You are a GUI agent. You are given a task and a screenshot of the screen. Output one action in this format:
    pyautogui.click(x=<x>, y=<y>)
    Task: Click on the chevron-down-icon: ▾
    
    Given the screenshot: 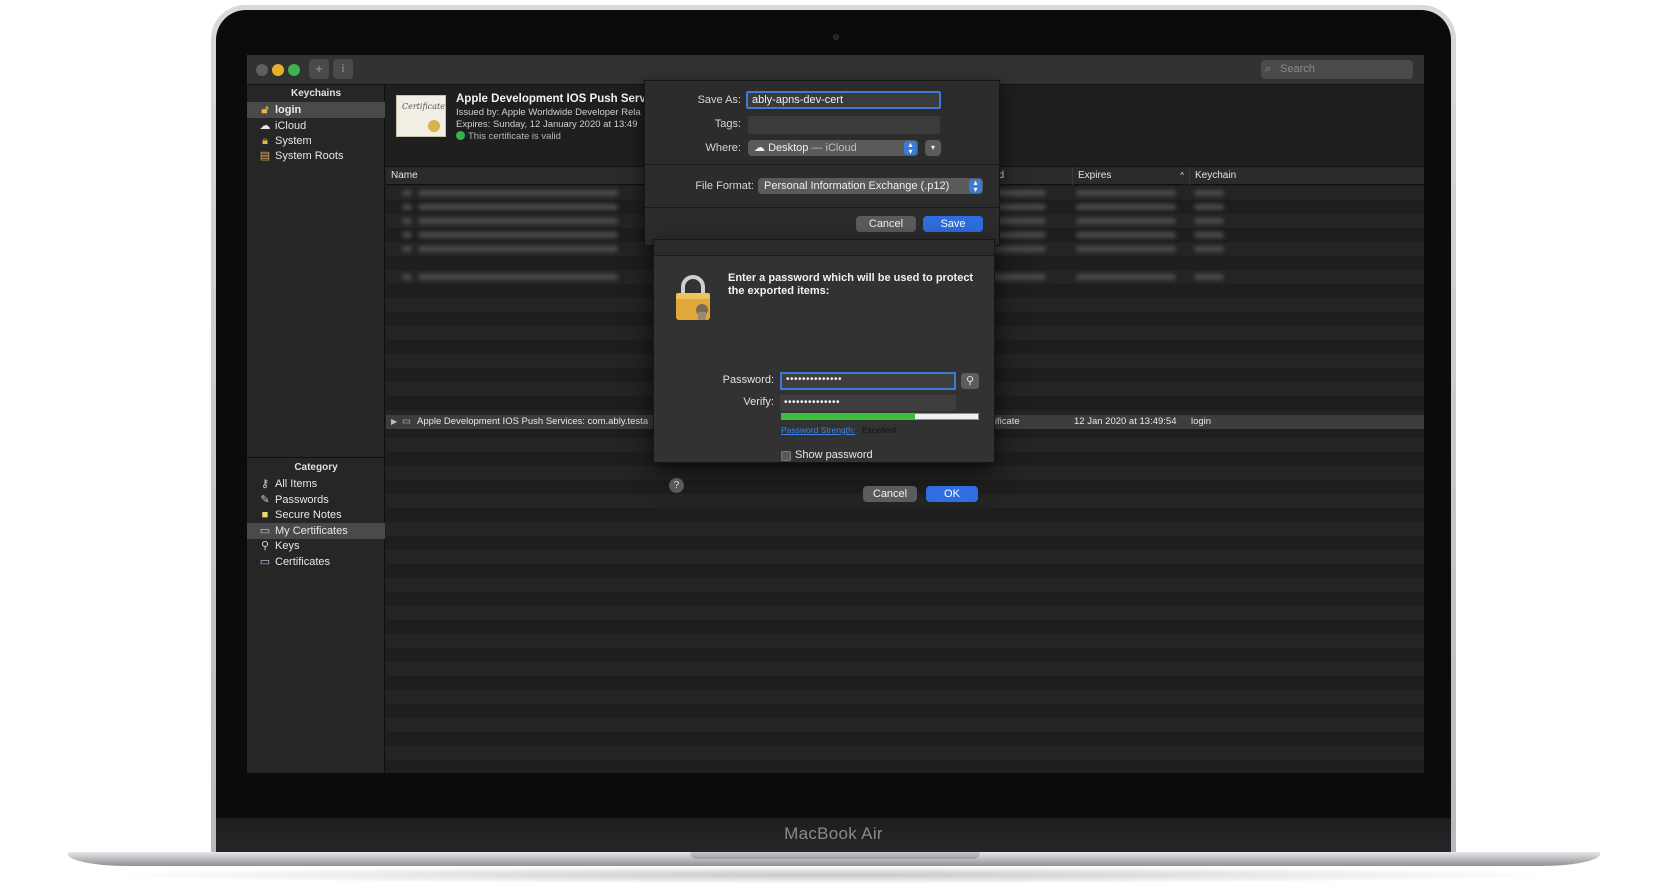 What is the action you would take?
    pyautogui.click(x=932, y=147)
    